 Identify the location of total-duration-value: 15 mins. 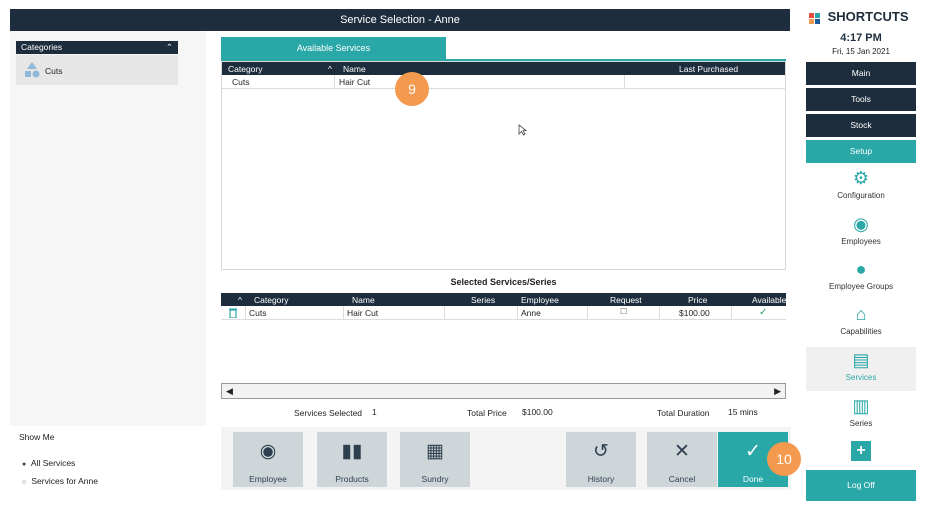
(743, 412).